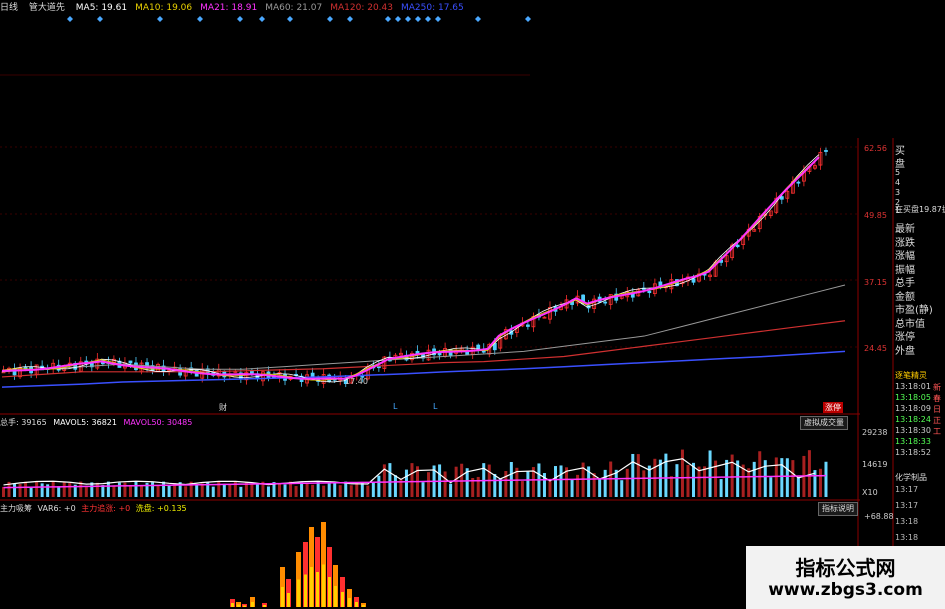 This screenshot has height=609, width=945. What do you see at coordinates (395, 406) in the screenshot?
I see `event-mark-l1: L` at bounding box center [395, 406].